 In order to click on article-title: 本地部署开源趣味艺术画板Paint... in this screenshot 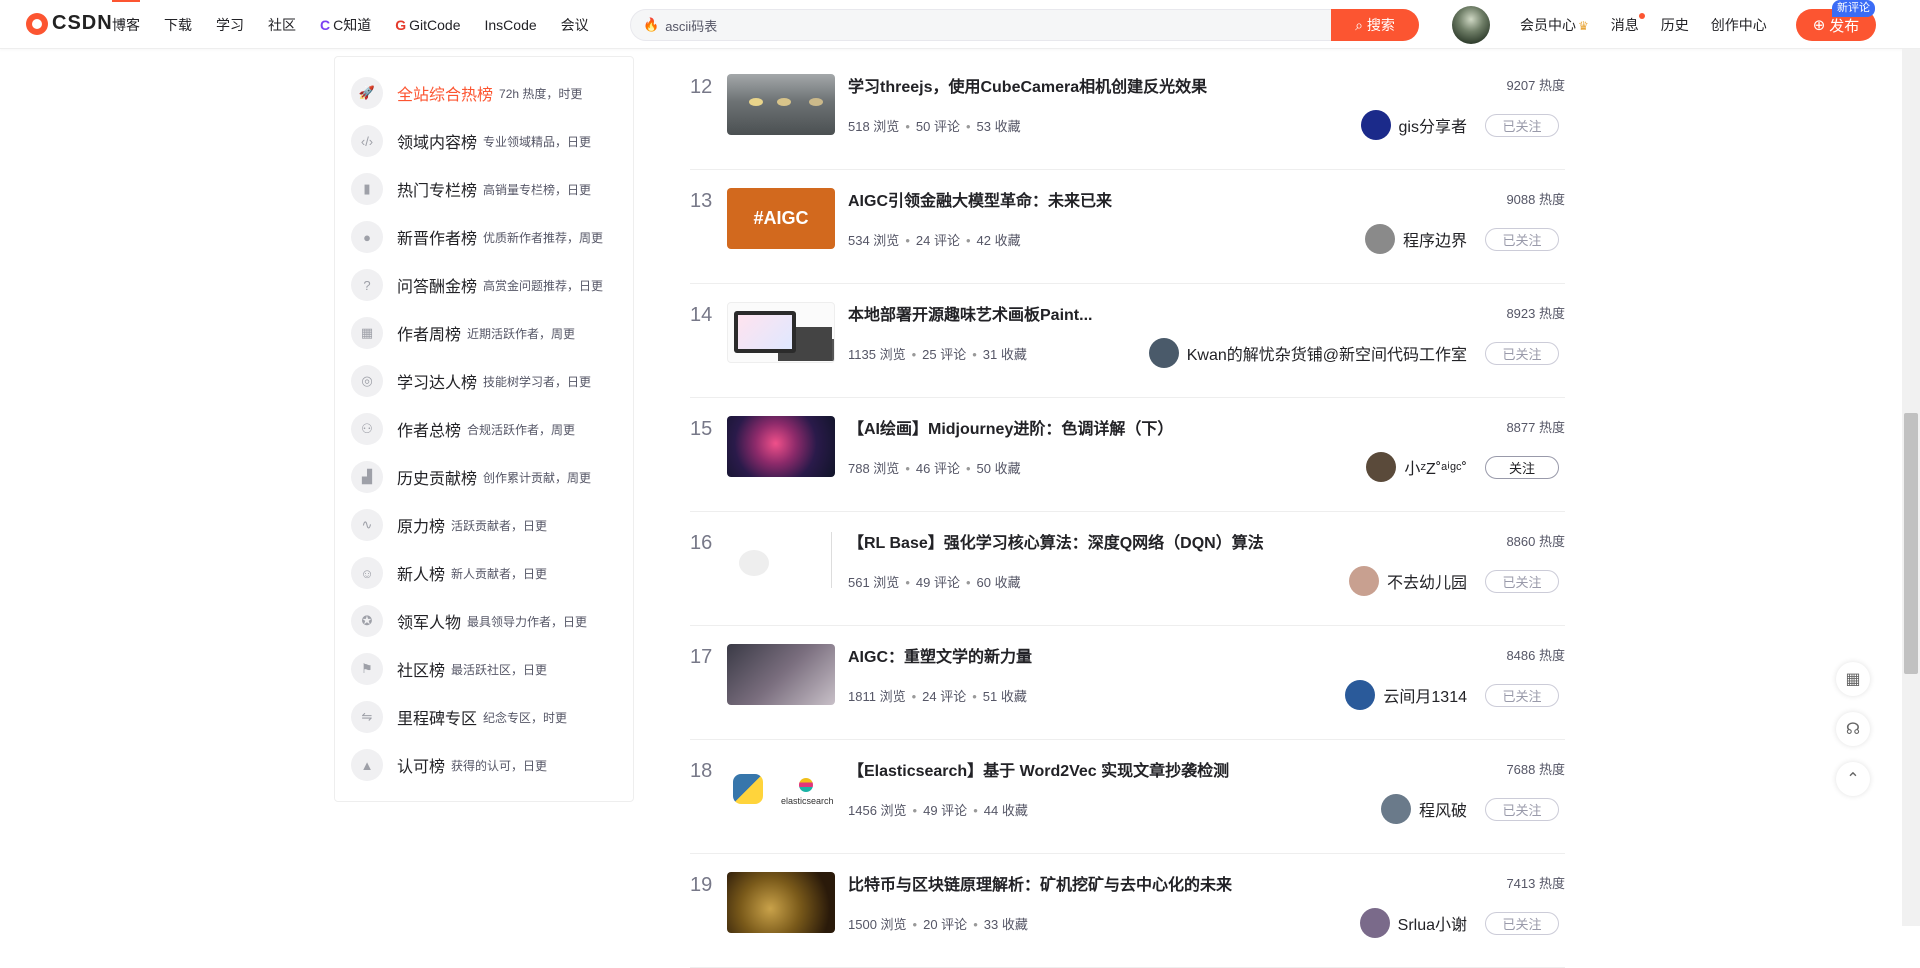, I will do `click(970, 313)`.